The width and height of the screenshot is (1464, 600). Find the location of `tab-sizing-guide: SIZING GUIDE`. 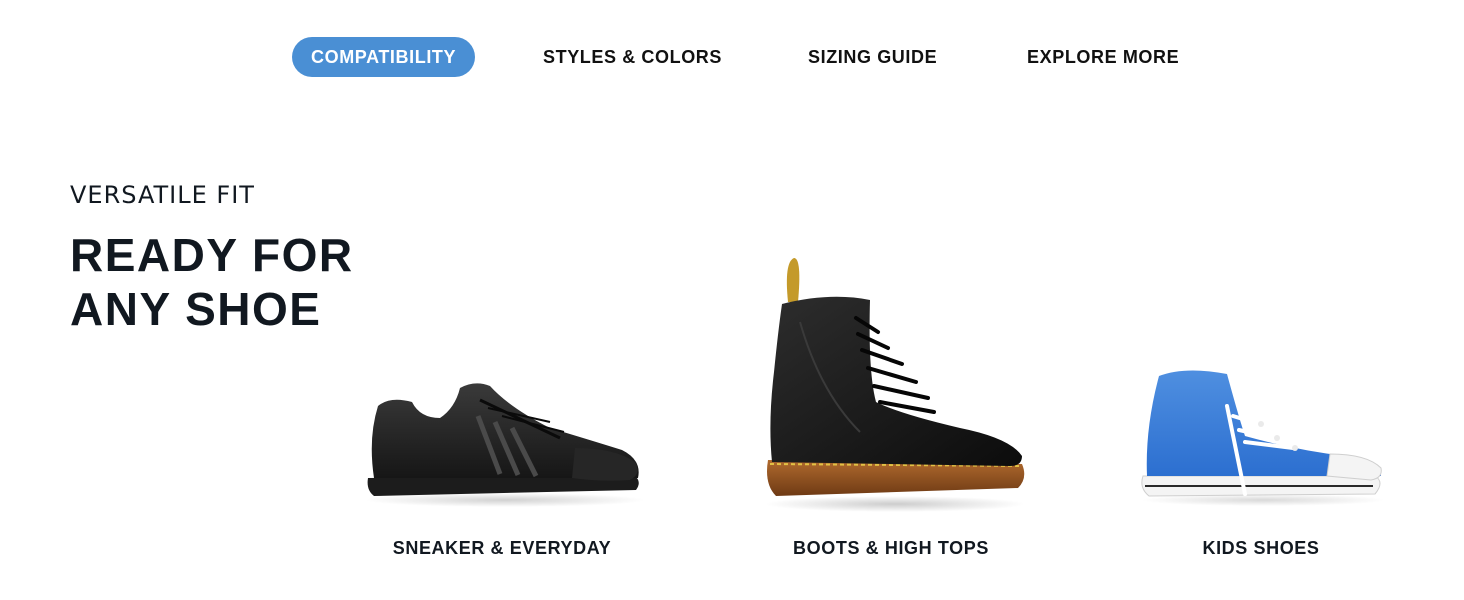

tab-sizing-guide: SIZING GUIDE is located at coordinates (872, 57).